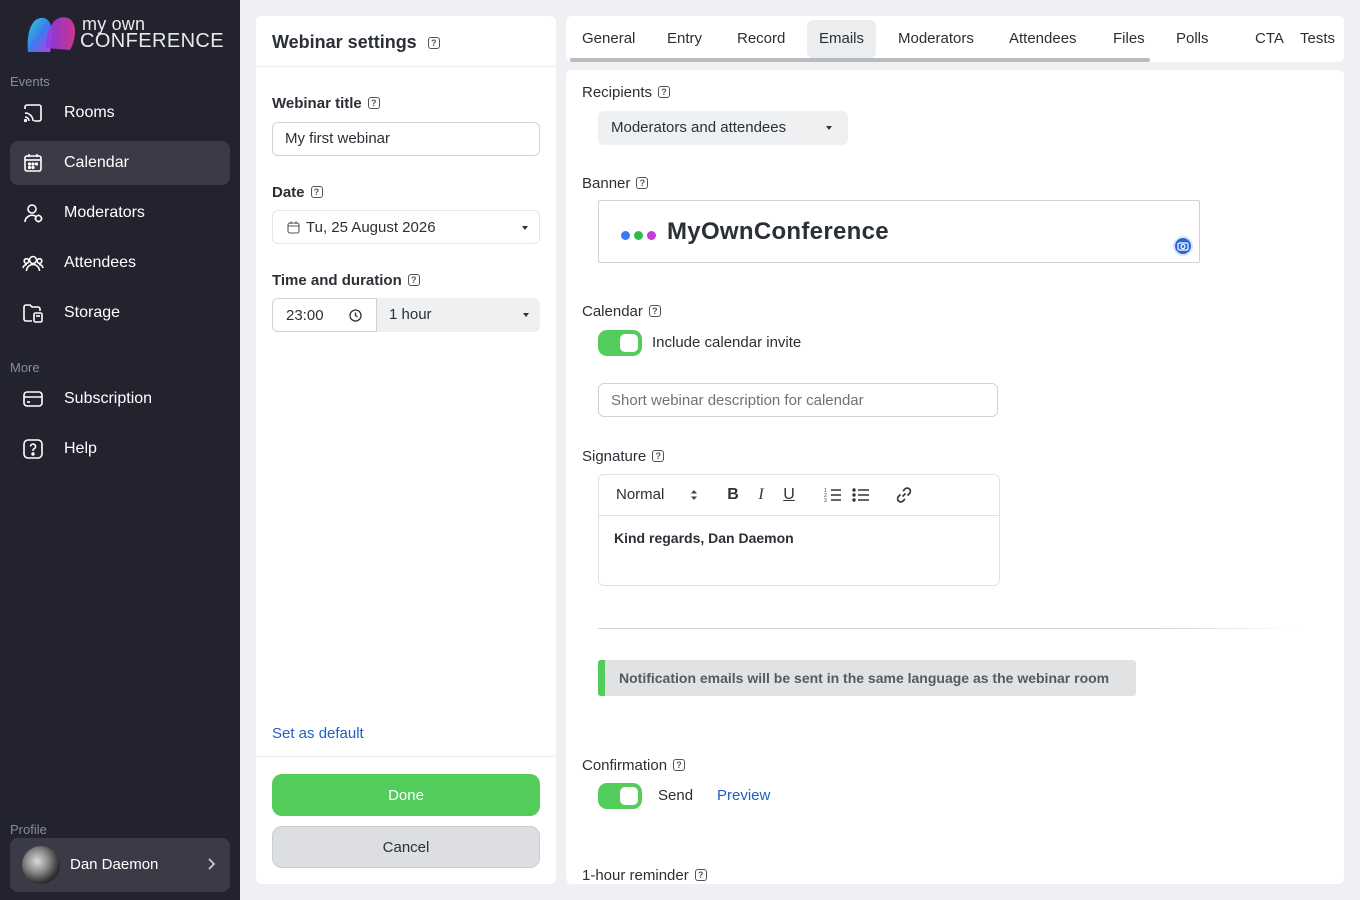  Describe the element at coordinates (406, 139) in the screenshot. I see `webinar-title-input: My first webinar` at that location.